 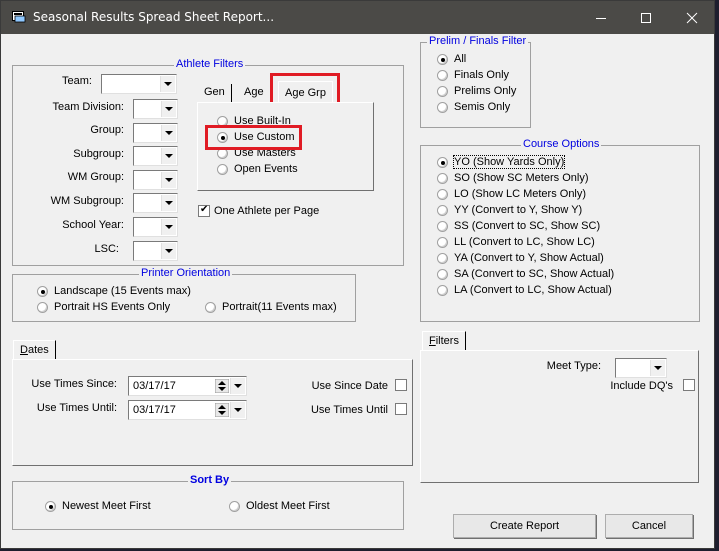 What do you see at coordinates (271, 307) in the screenshot?
I see `radio-portrait-11: Portrait(11 Events max)` at bounding box center [271, 307].